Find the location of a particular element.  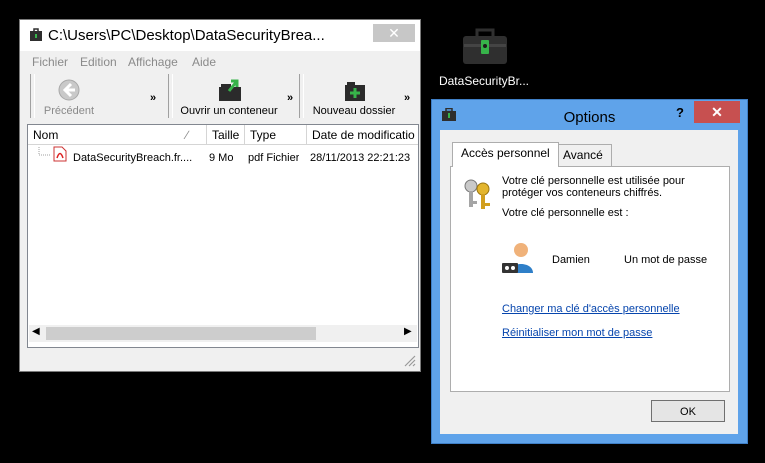

column-label: Nom is located at coordinates (46, 135).